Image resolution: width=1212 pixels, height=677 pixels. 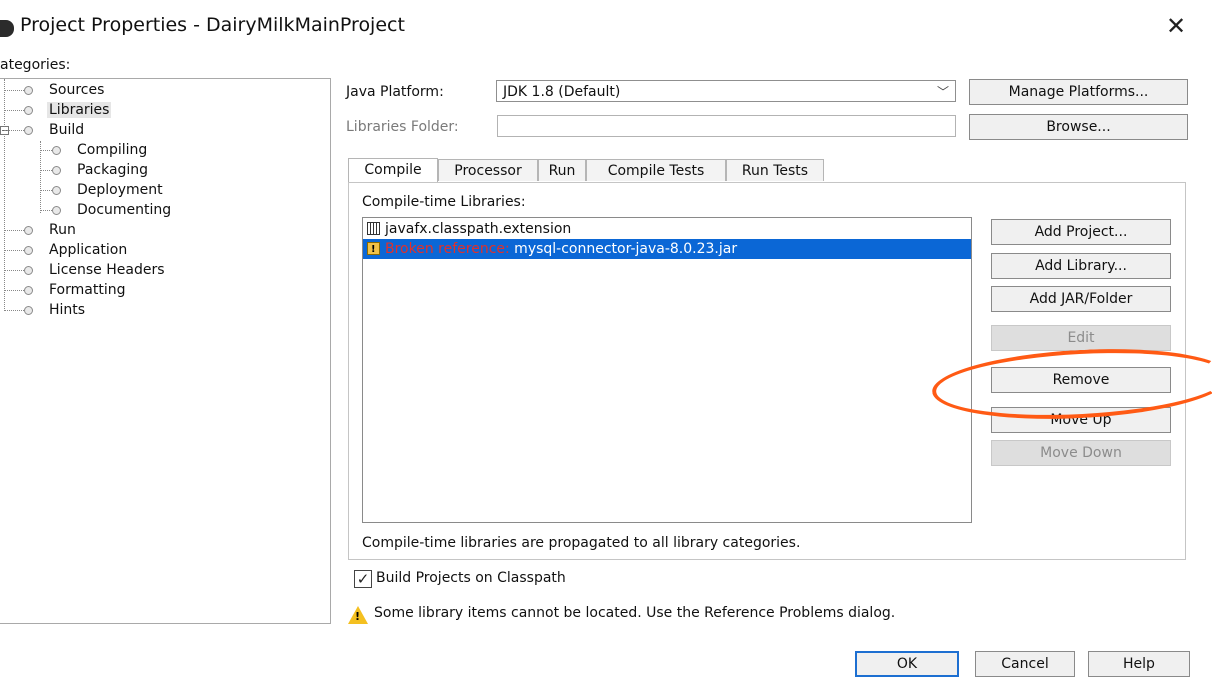 I want to click on ok-button: OK, so click(x=907, y=664).